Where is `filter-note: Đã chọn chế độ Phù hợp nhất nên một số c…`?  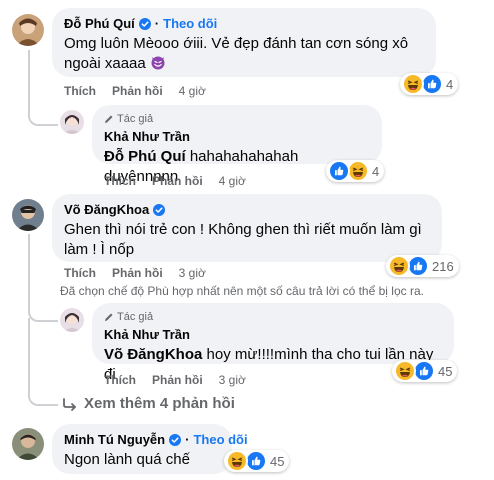 filter-note: Đã chọn chế độ Phù hợp nhất nên một số c… is located at coordinates (242, 291).